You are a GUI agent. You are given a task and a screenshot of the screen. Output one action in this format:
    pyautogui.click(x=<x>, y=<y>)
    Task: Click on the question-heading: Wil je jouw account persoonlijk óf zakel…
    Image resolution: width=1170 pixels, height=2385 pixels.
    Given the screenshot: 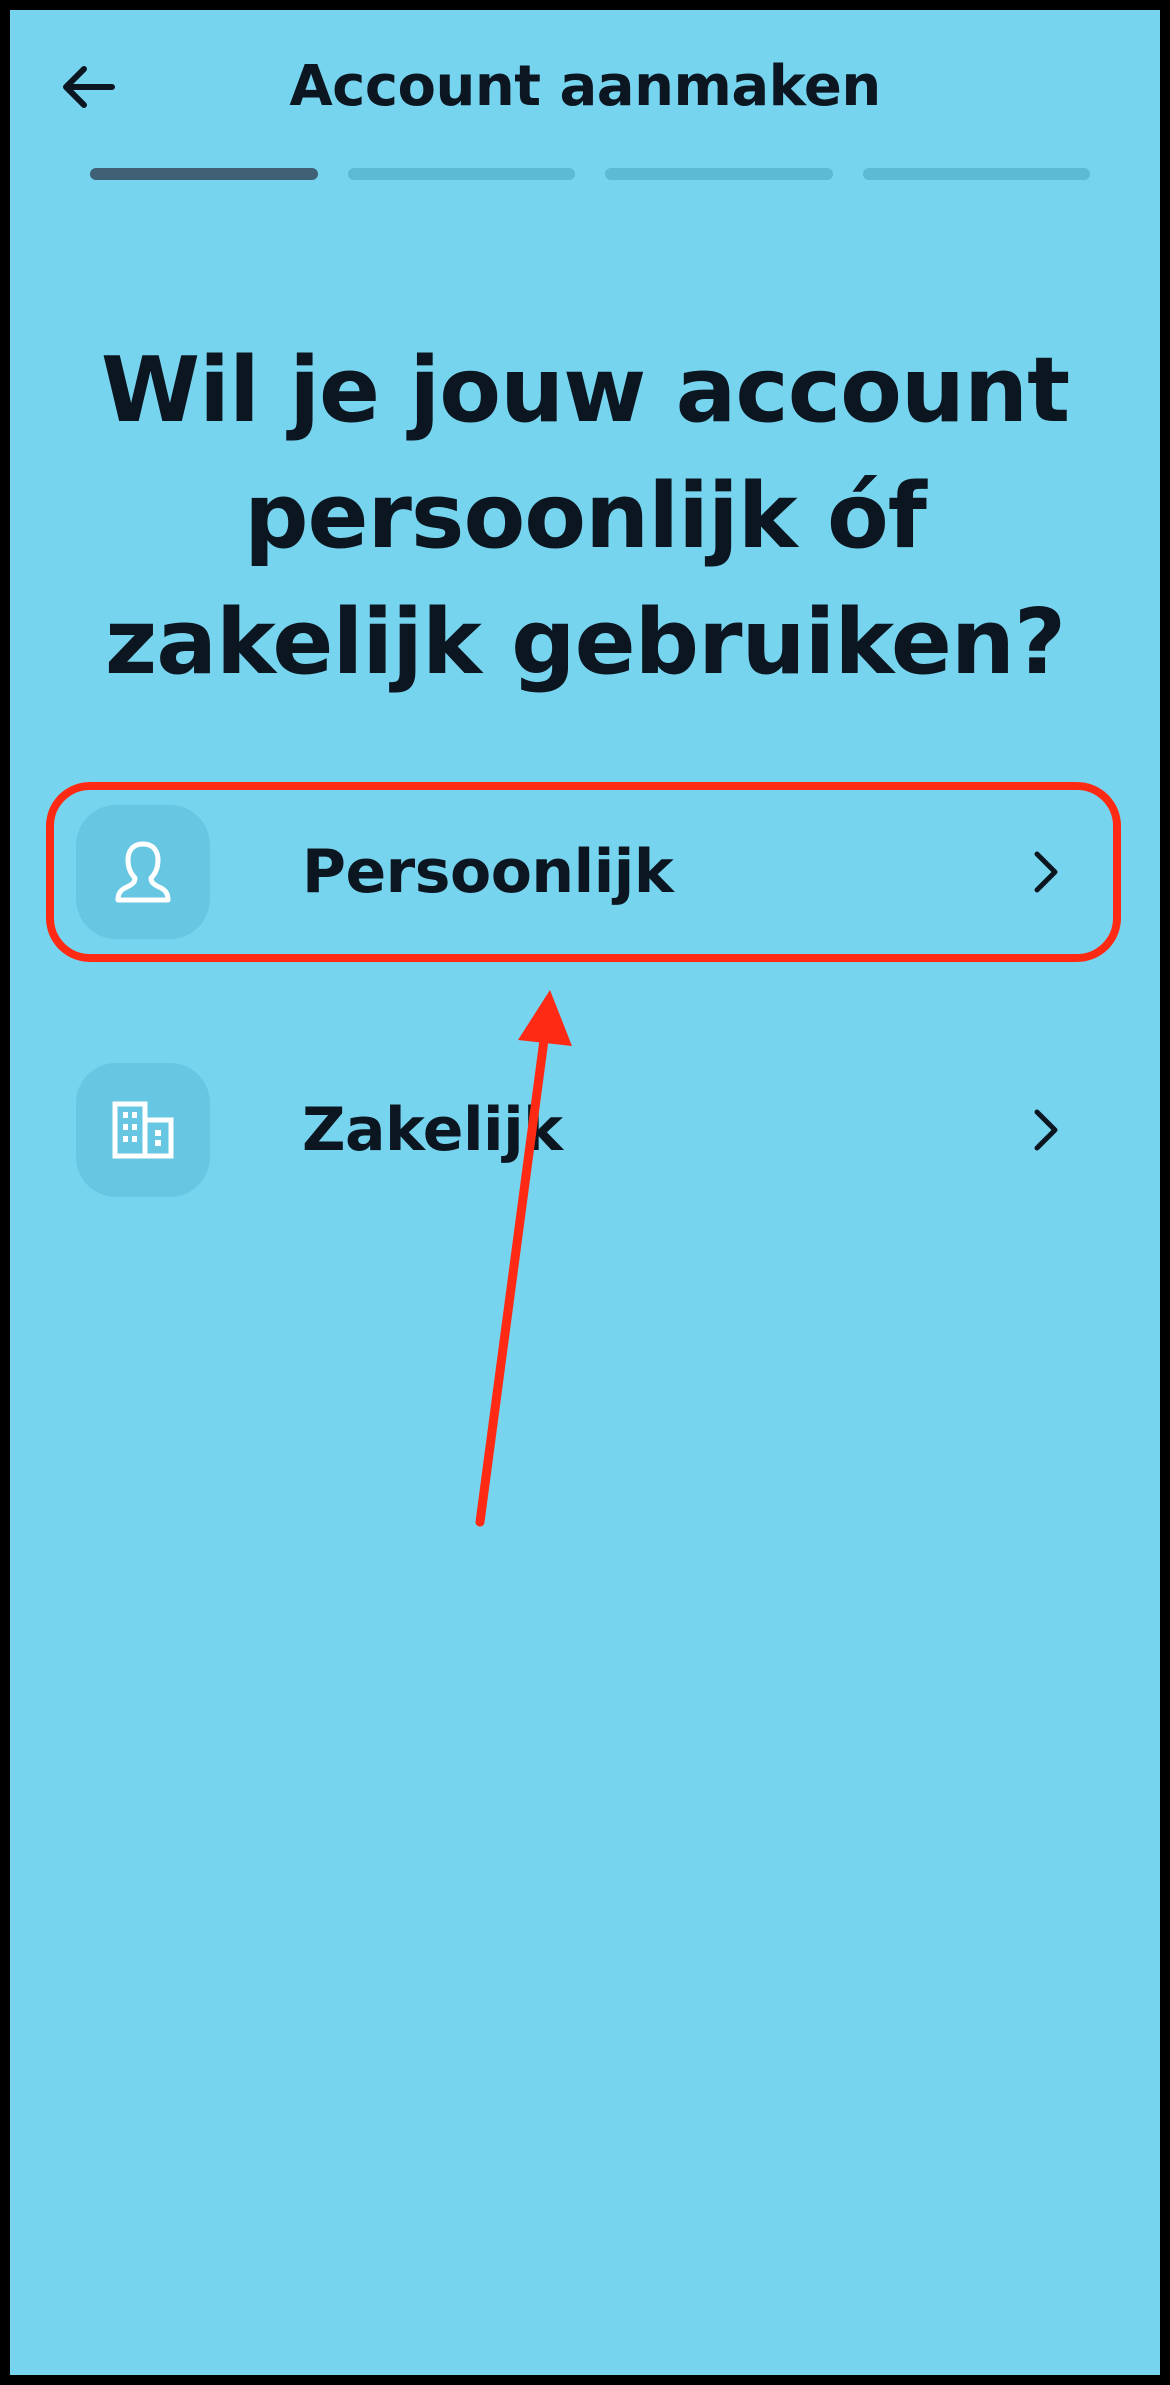 What is the action you would take?
    pyautogui.click(x=585, y=516)
    